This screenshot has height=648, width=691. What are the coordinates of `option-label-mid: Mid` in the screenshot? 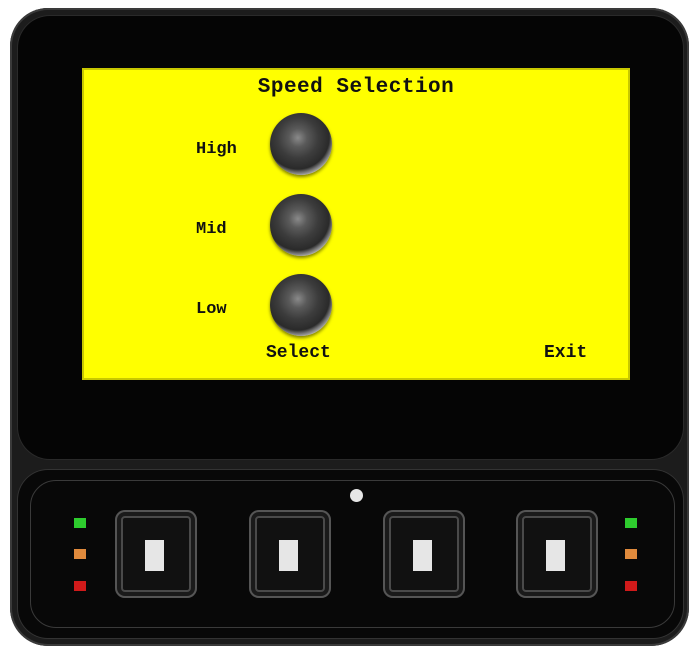 It's located at (211, 229).